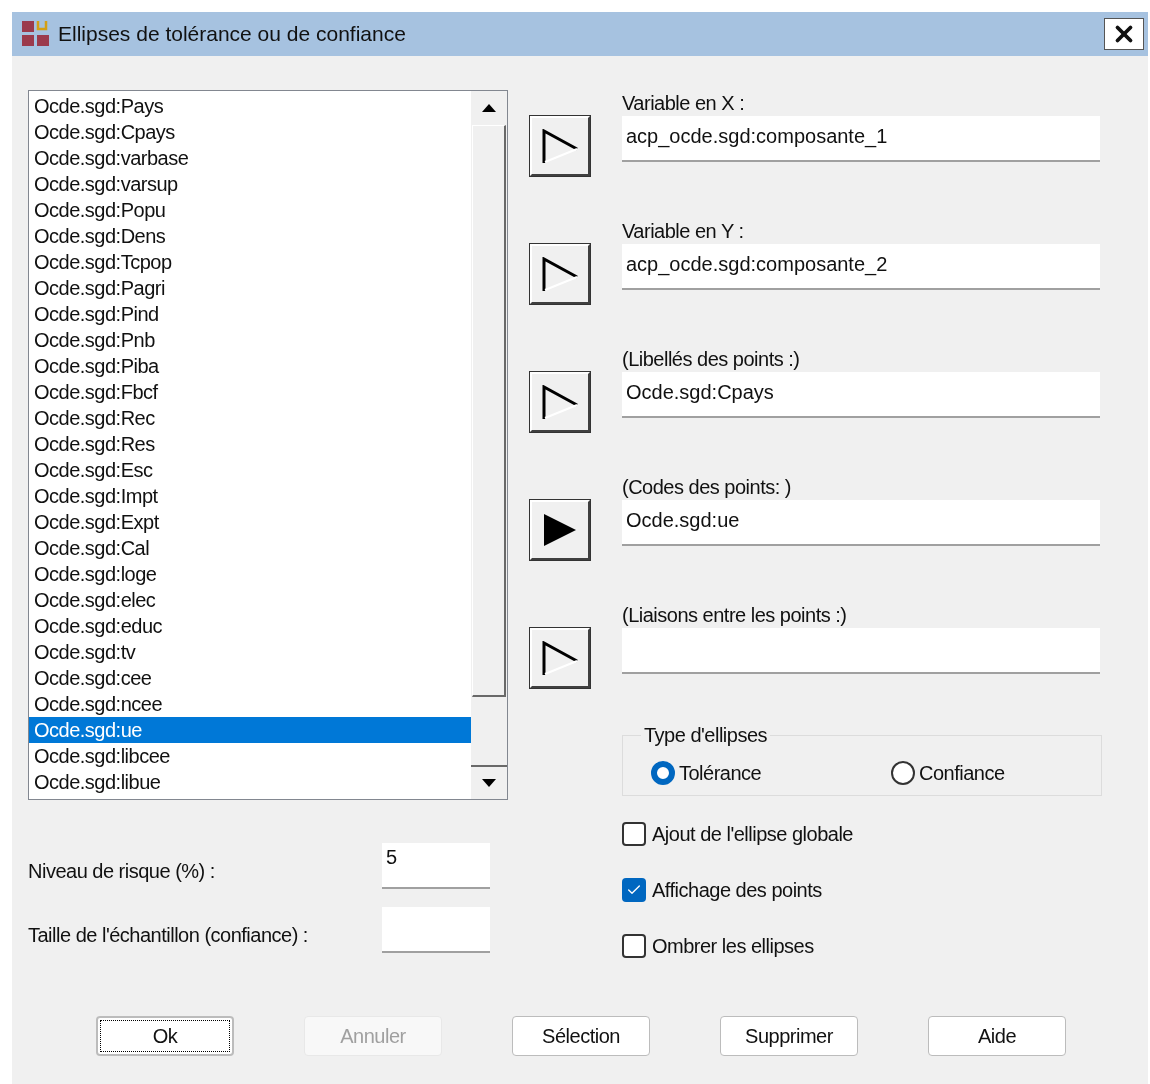  What do you see at coordinates (250, 496) in the screenshot?
I see `list-item: Ocde.sgd:Impt` at bounding box center [250, 496].